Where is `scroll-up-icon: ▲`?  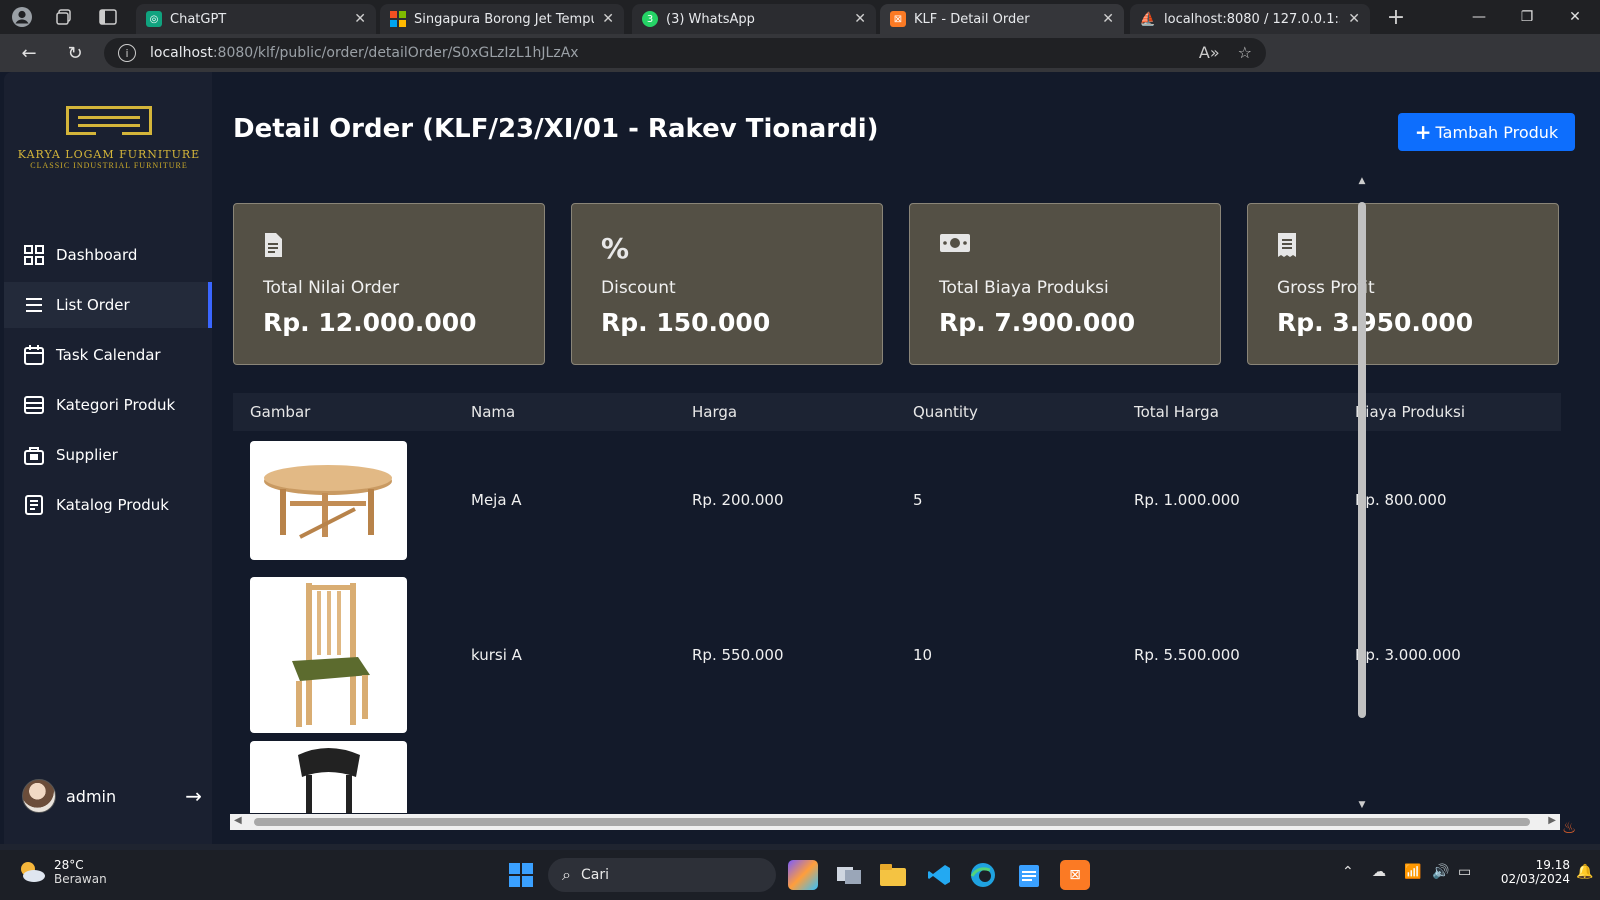 scroll-up-icon: ▲ is located at coordinates (1362, 181).